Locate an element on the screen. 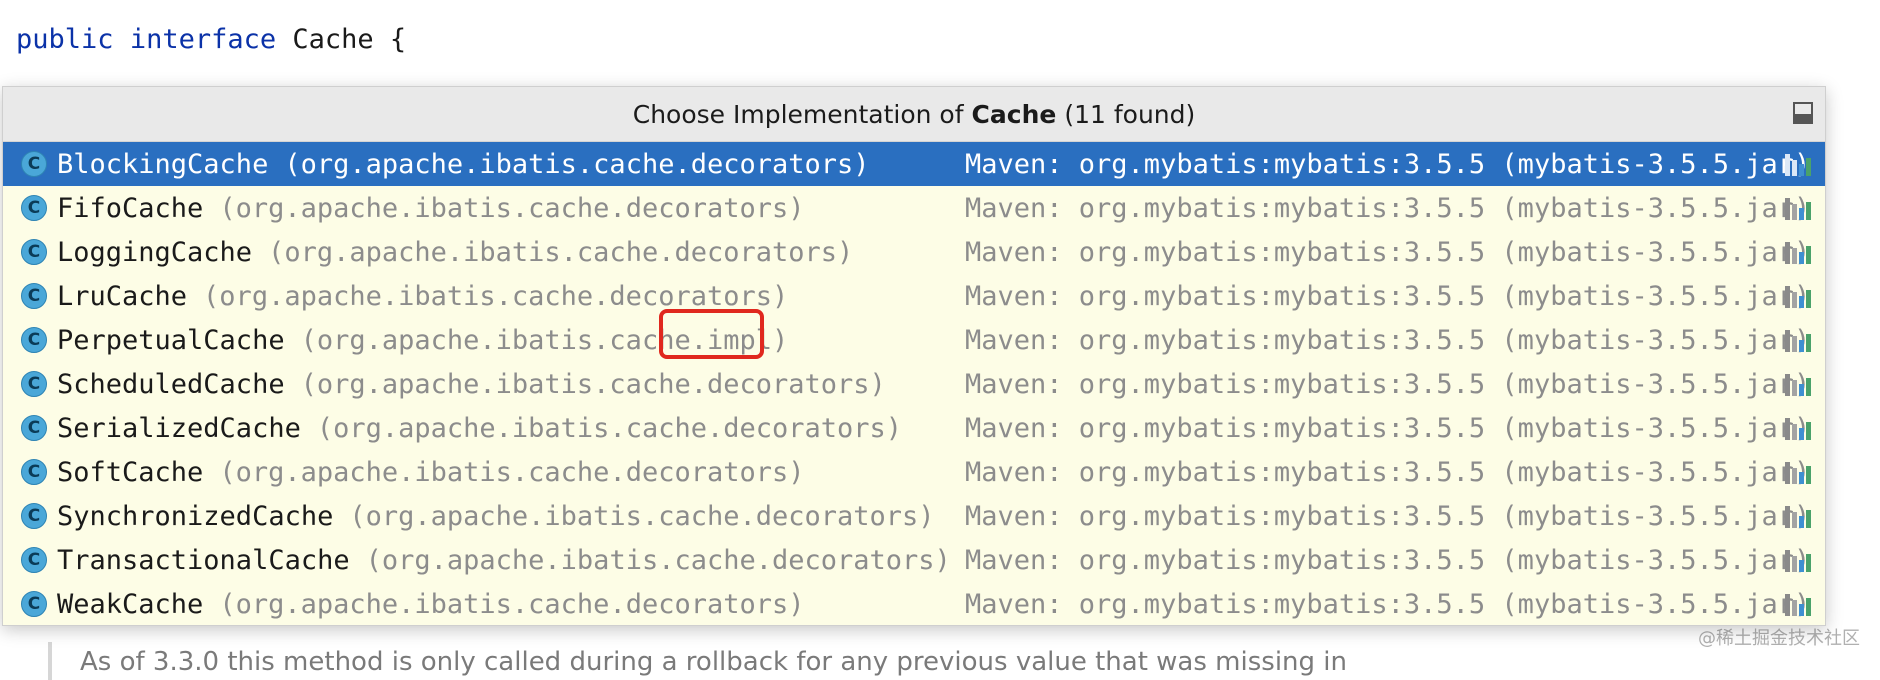 The width and height of the screenshot is (1880, 680). keyword-interface: interface is located at coordinates (203, 39).